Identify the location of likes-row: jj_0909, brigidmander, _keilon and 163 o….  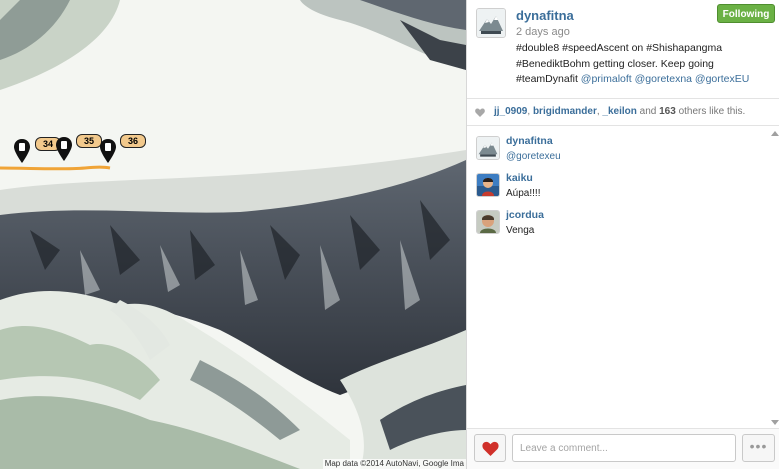
(623, 112).